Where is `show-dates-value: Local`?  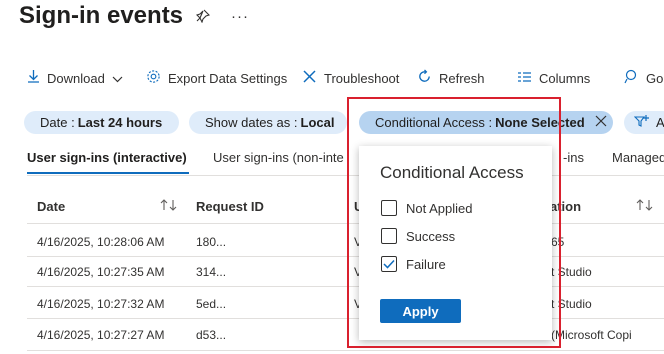
show-dates-value: Local is located at coordinates (317, 122).